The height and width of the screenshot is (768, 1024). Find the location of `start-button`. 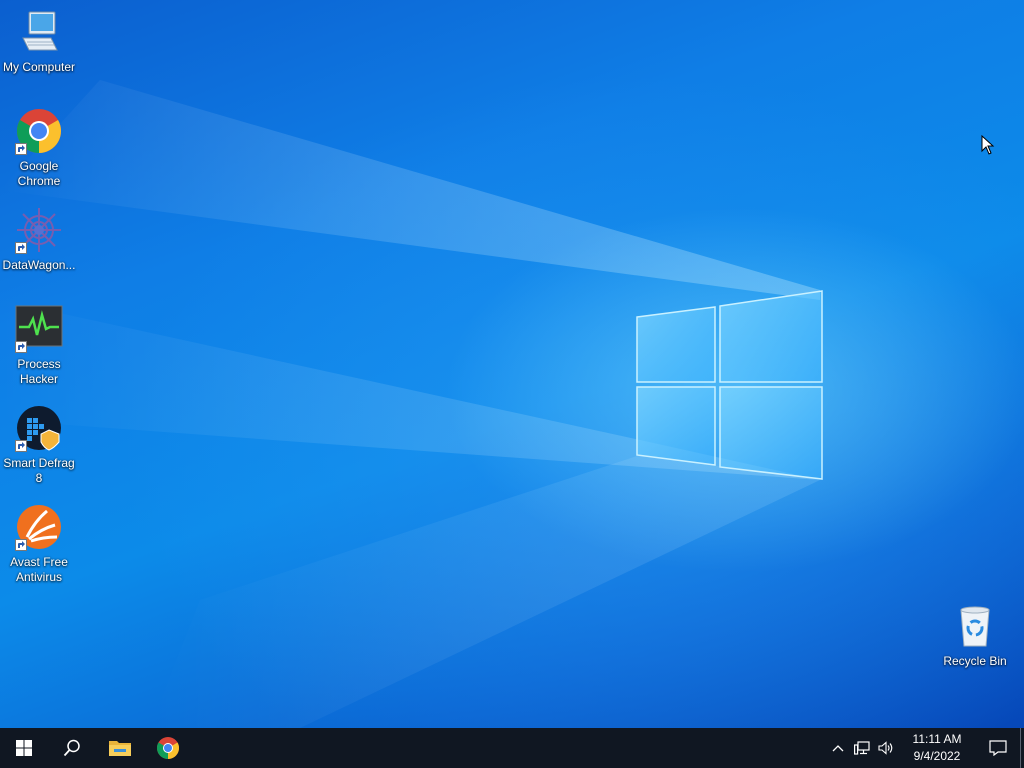

start-button is located at coordinates (24, 748).